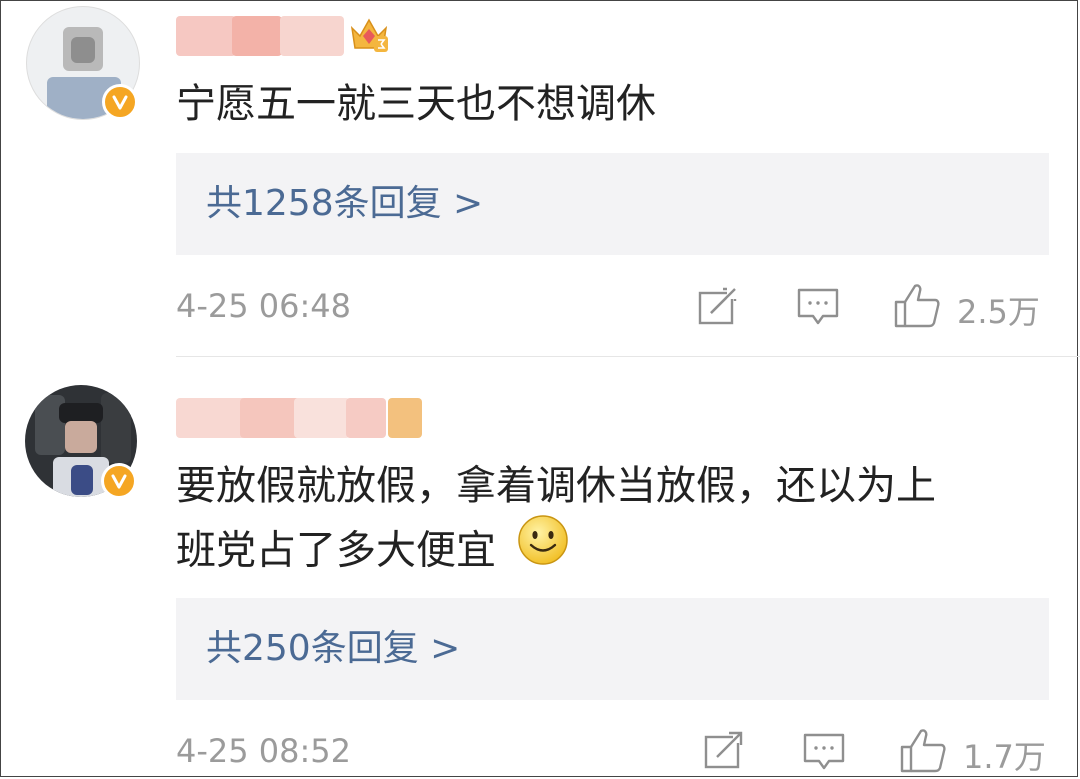 Image resolution: width=1080 pixels, height=779 pixels. Describe the element at coordinates (1004, 757) in the screenshot. I see `like-count: 1.7万` at that location.